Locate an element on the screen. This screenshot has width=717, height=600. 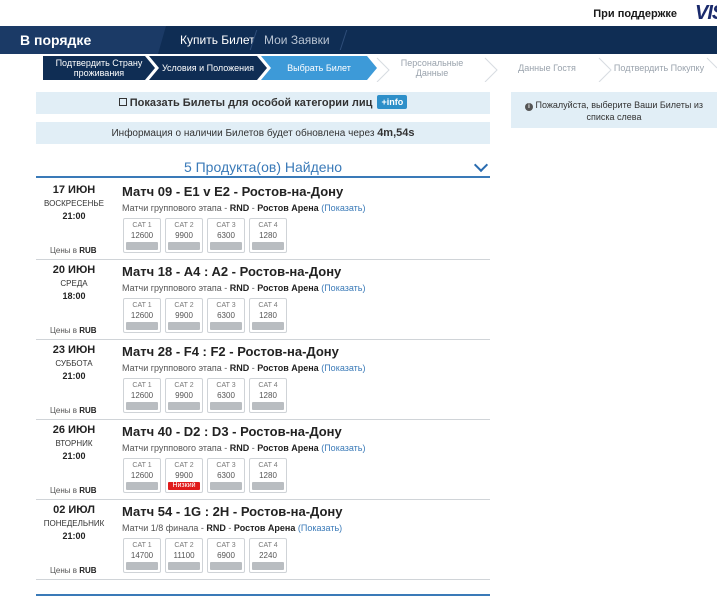
nav-separator is located at coordinates (343, 40).